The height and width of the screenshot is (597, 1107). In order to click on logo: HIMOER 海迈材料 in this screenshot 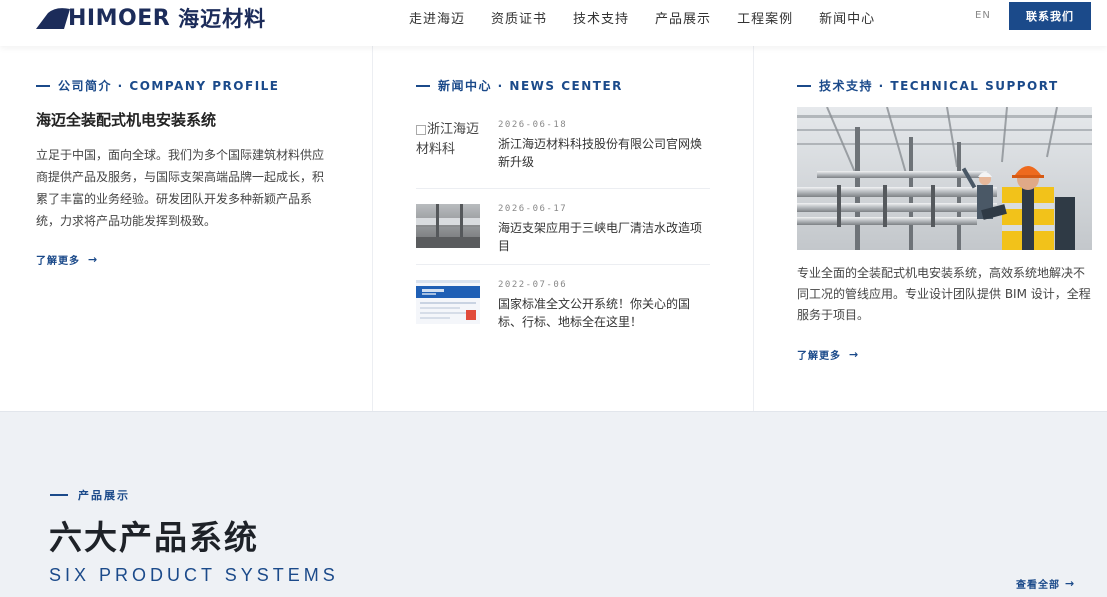, I will do `click(151, 18)`.